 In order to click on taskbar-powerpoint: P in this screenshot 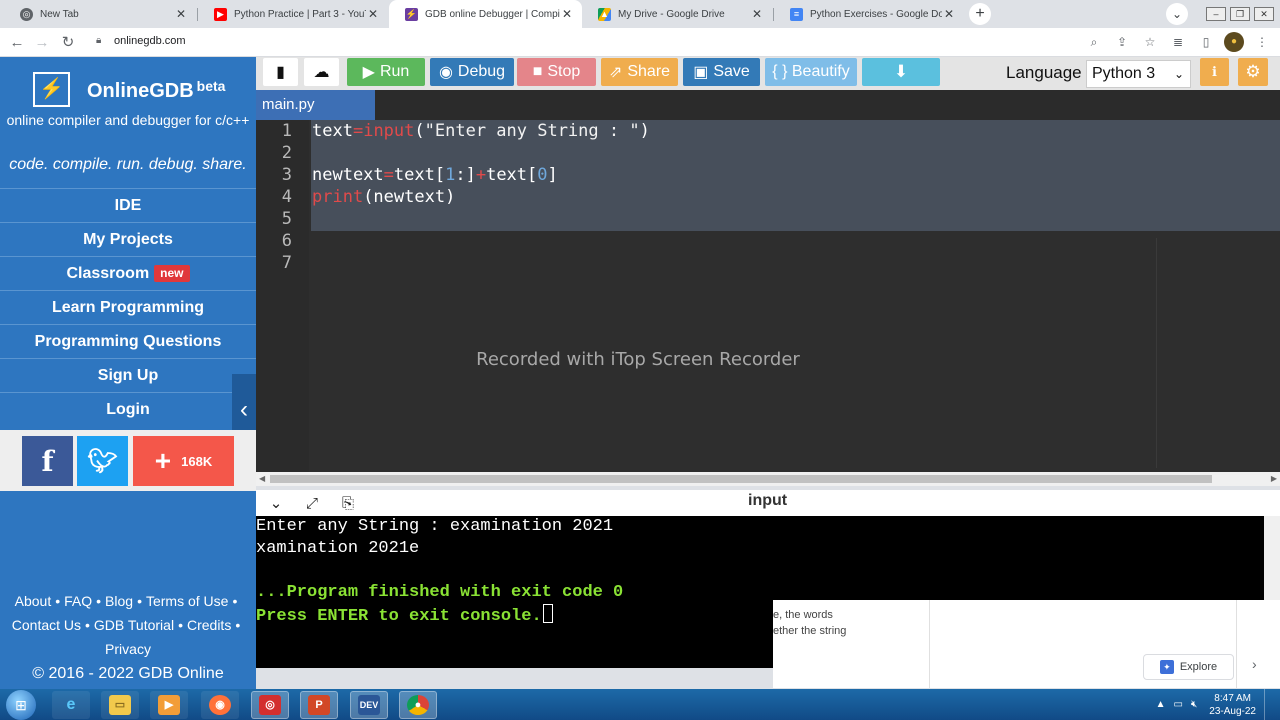, I will do `click(319, 705)`.